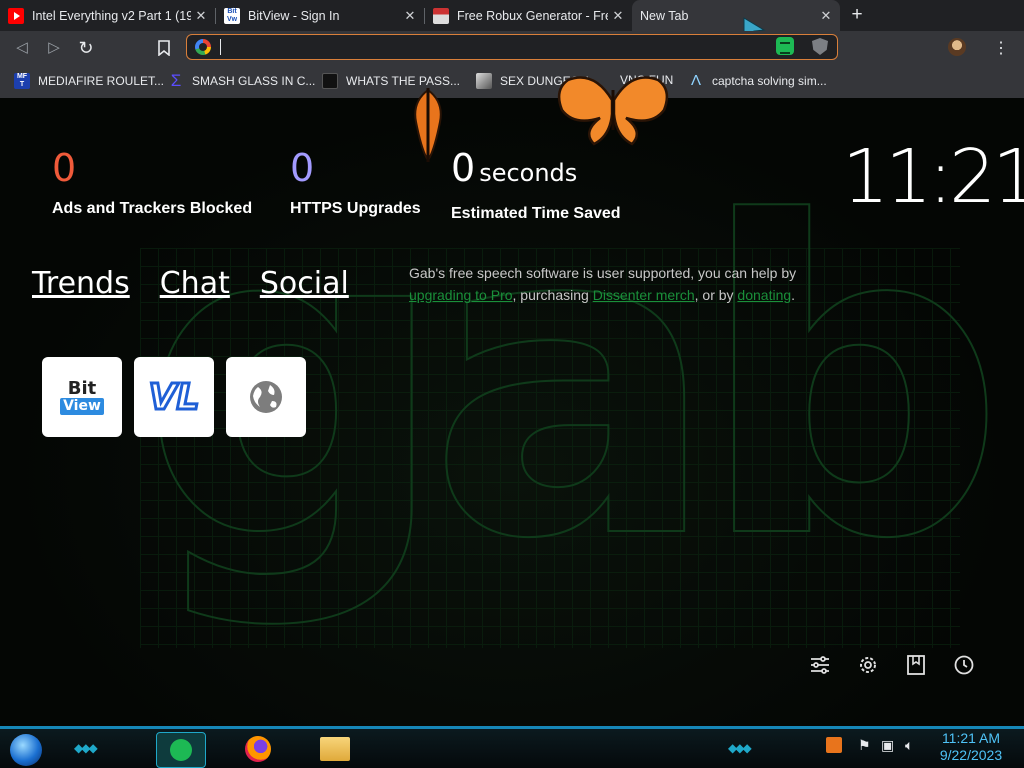 The width and height of the screenshot is (1024, 768). What do you see at coordinates (887, 745) in the screenshot?
I see `network-icon: ▣` at bounding box center [887, 745].